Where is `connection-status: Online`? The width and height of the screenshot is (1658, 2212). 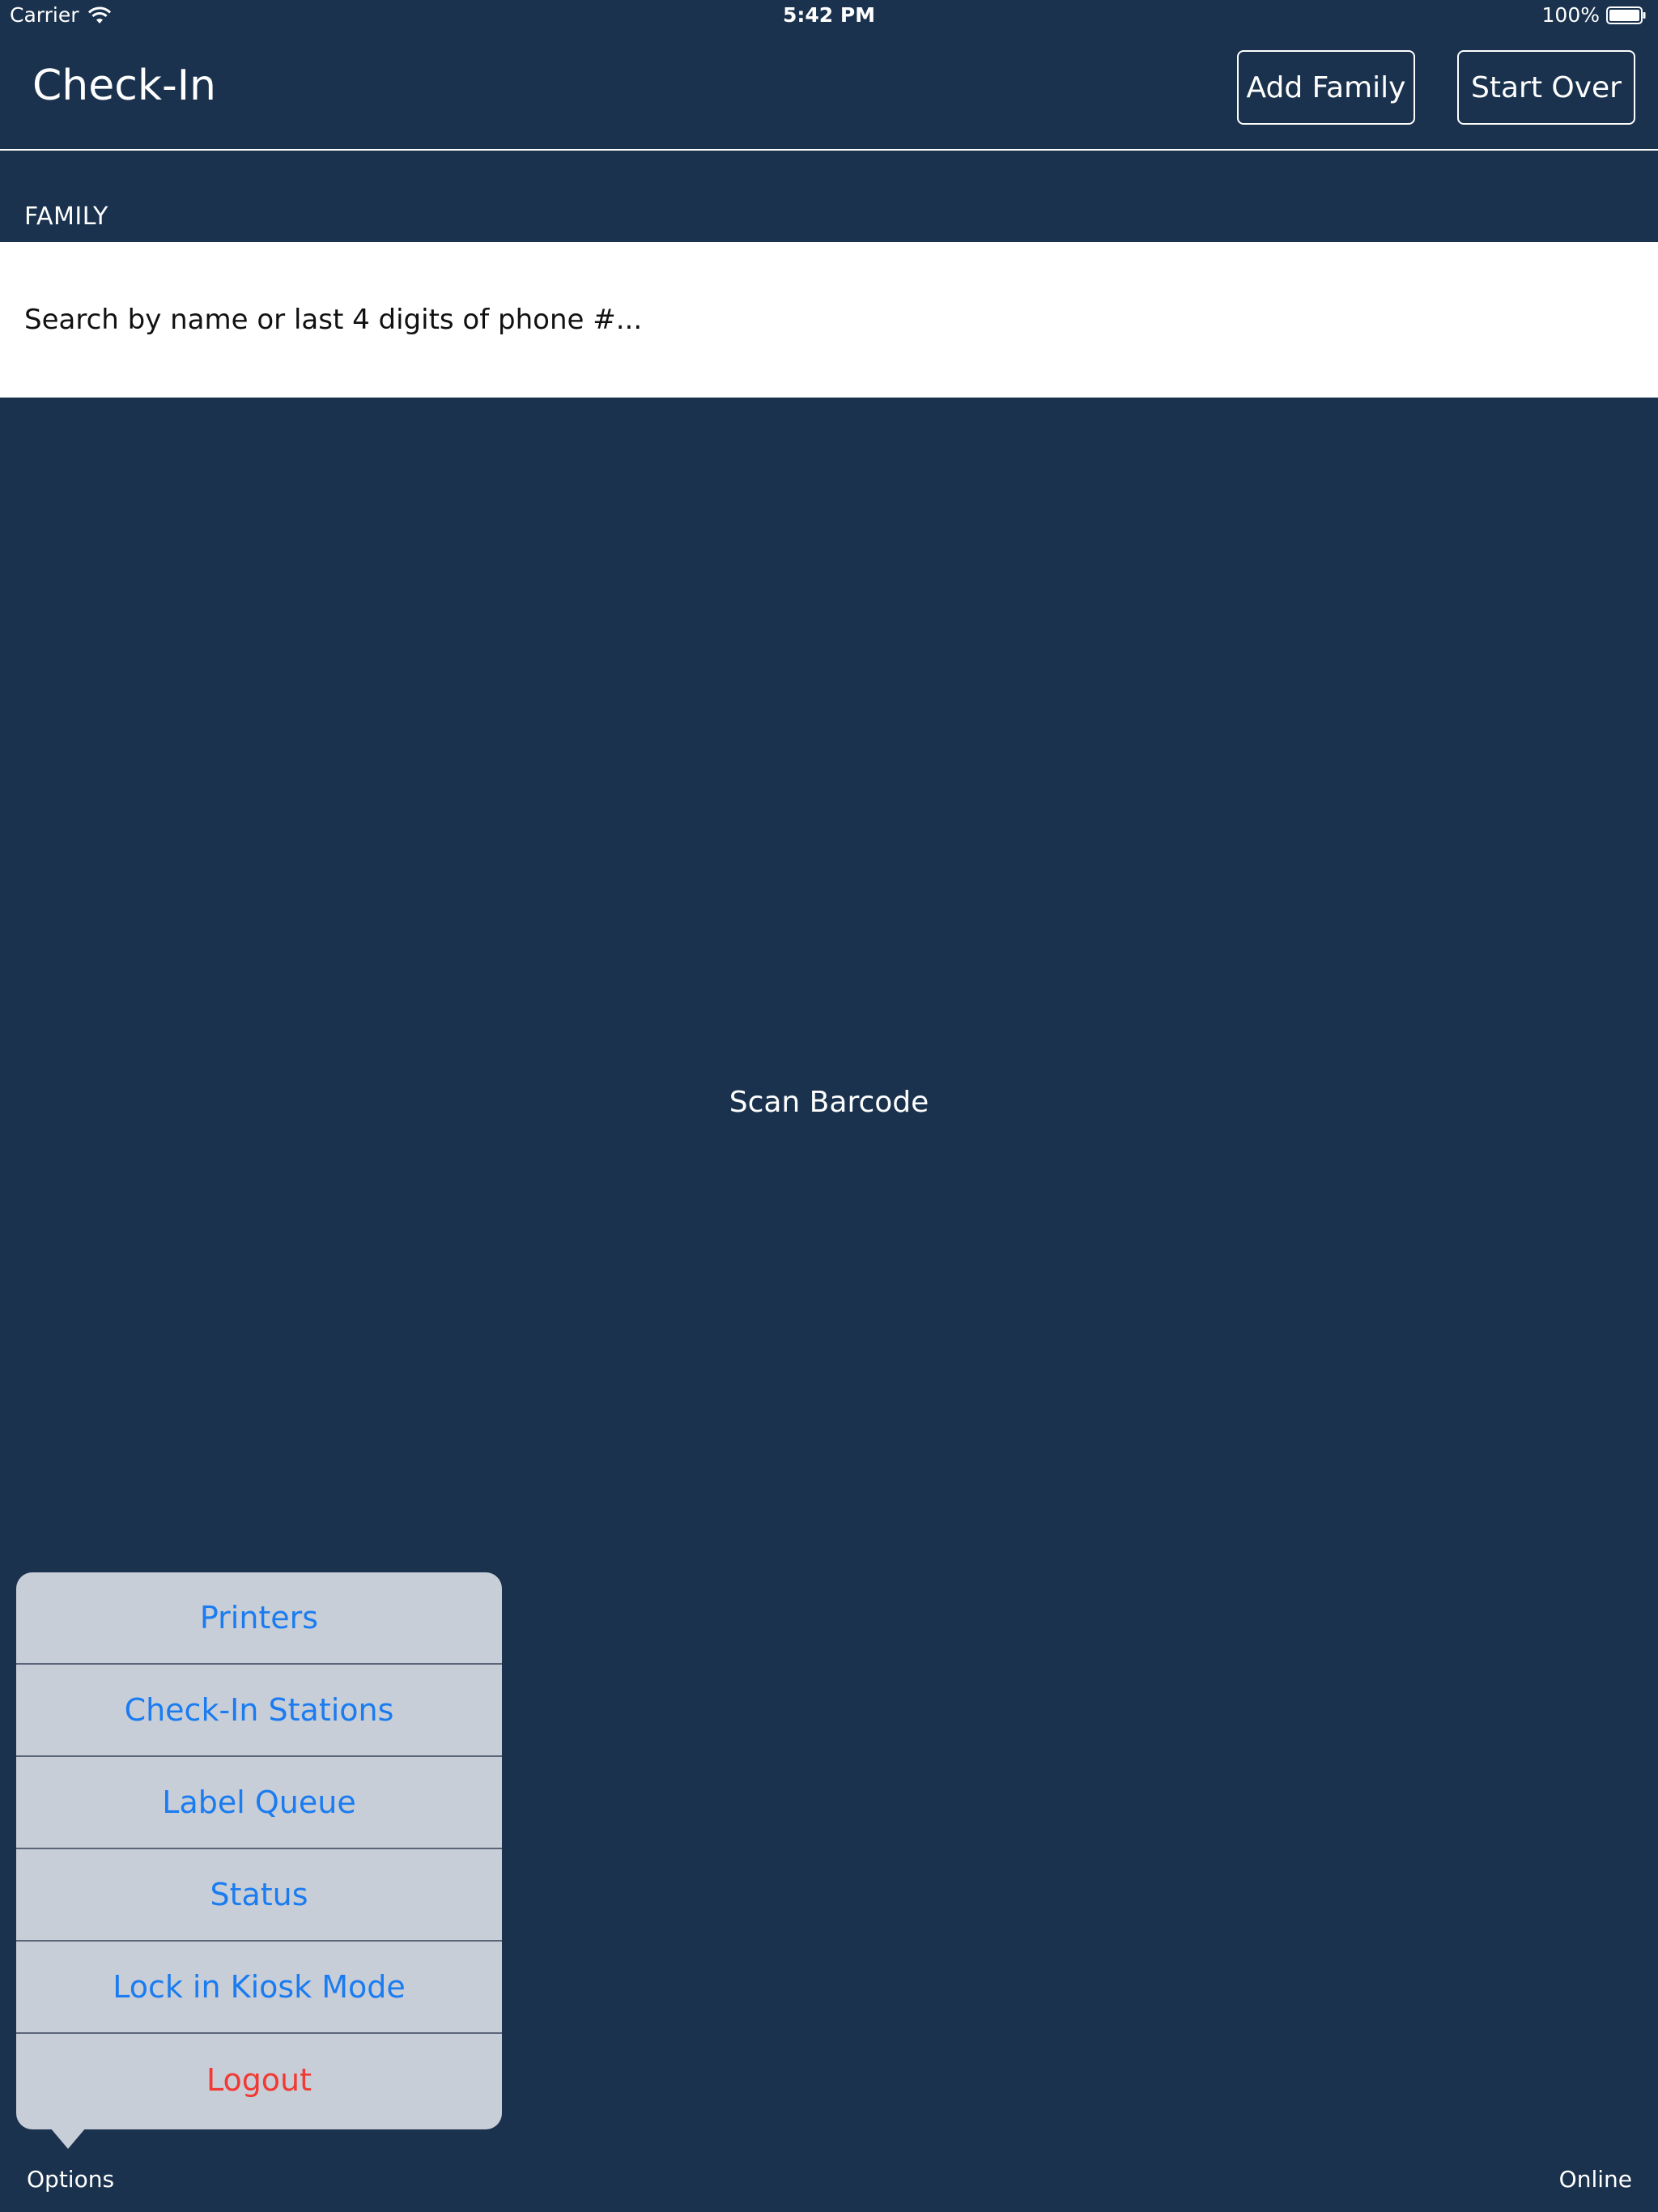
connection-status: Online is located at coordinates (1595, 2180).